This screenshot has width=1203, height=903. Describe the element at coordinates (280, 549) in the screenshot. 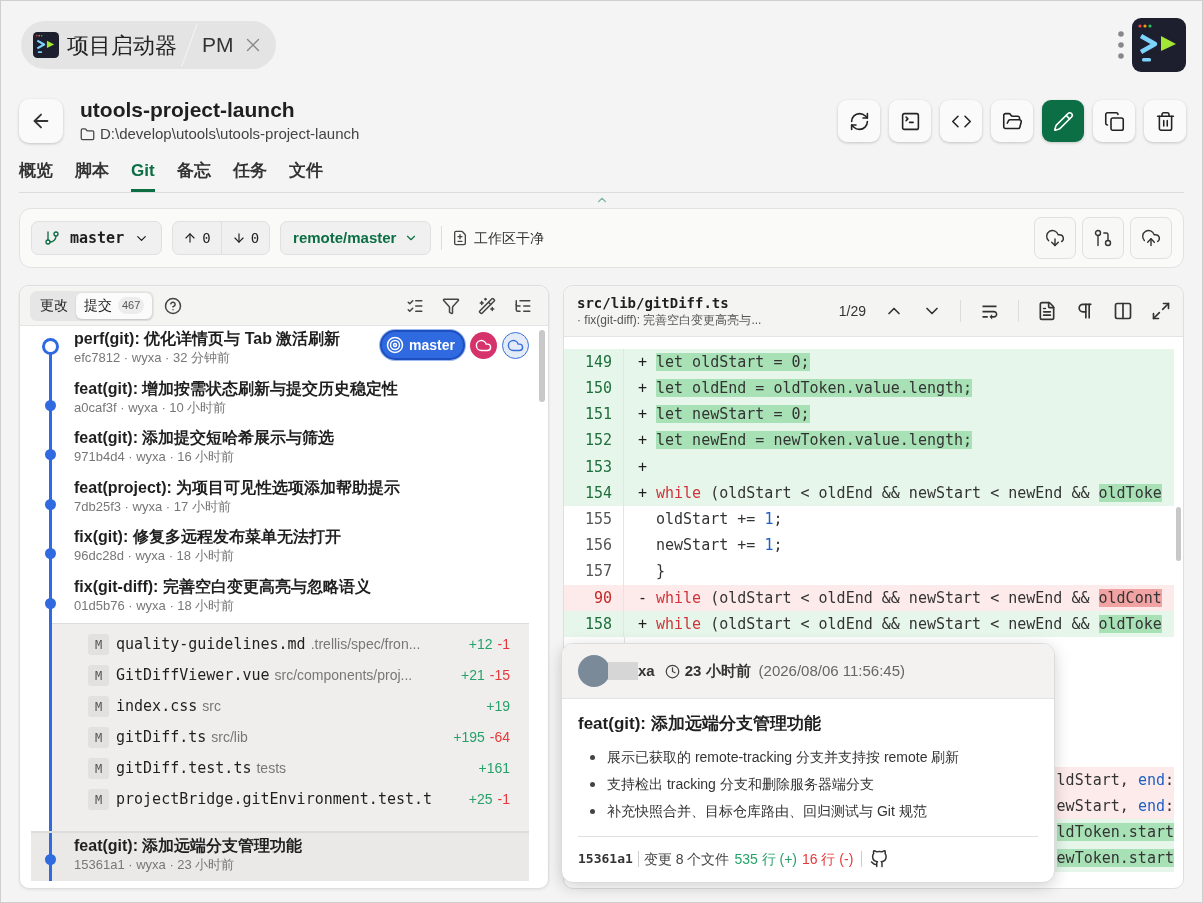

I see `commit-row: fix(git): 修复多远程发布菜单无法打开 96dc28d · wyxa · 18 小时前` at that location.